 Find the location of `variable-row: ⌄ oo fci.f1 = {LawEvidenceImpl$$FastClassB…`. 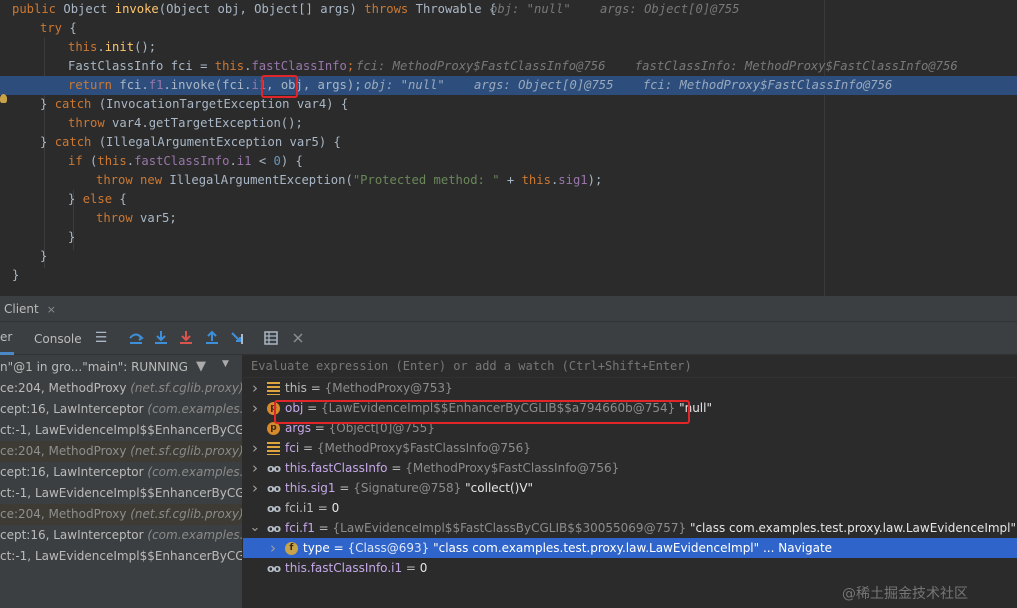

variable-row: ⌄ oo fci.f1 = {LawEvidenceImpl$$FastClassB… is located at coordinates (630, 528).